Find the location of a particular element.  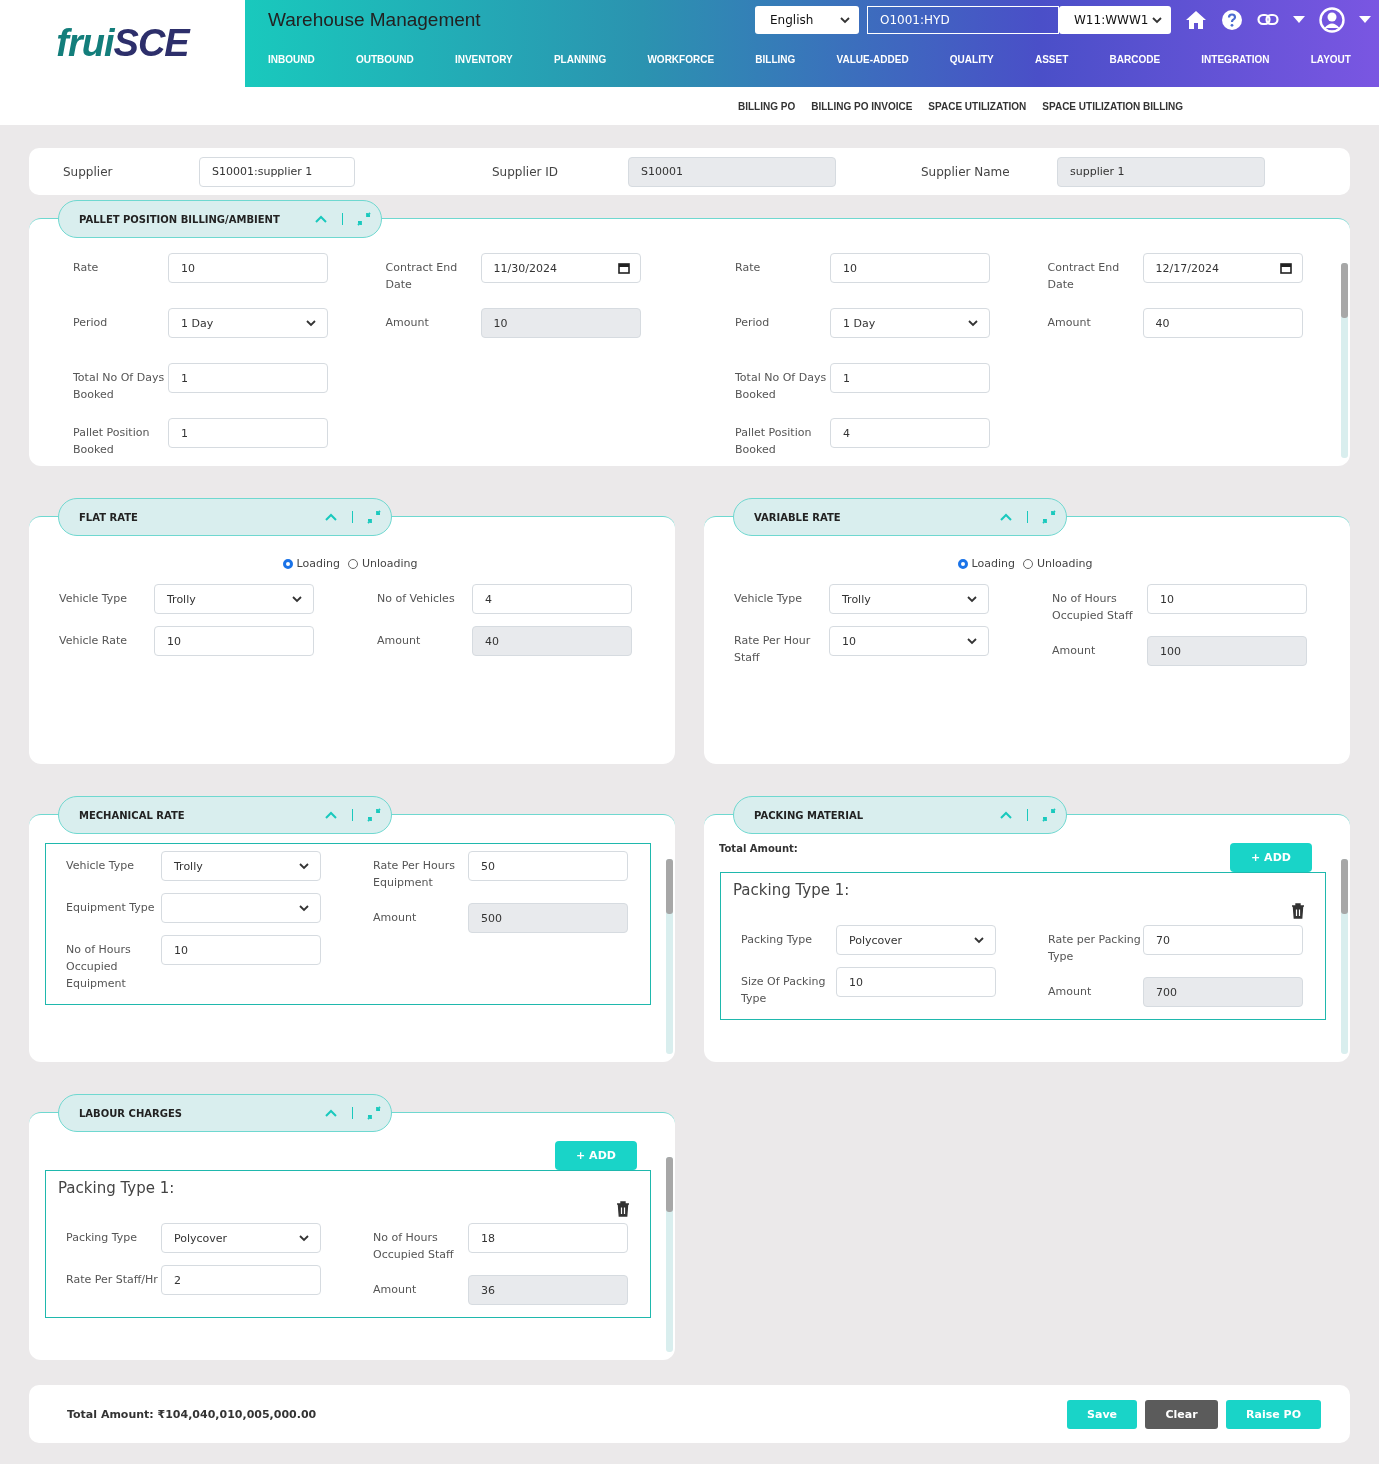

field-label: Supplier ID is located at coordinates (526, 171).